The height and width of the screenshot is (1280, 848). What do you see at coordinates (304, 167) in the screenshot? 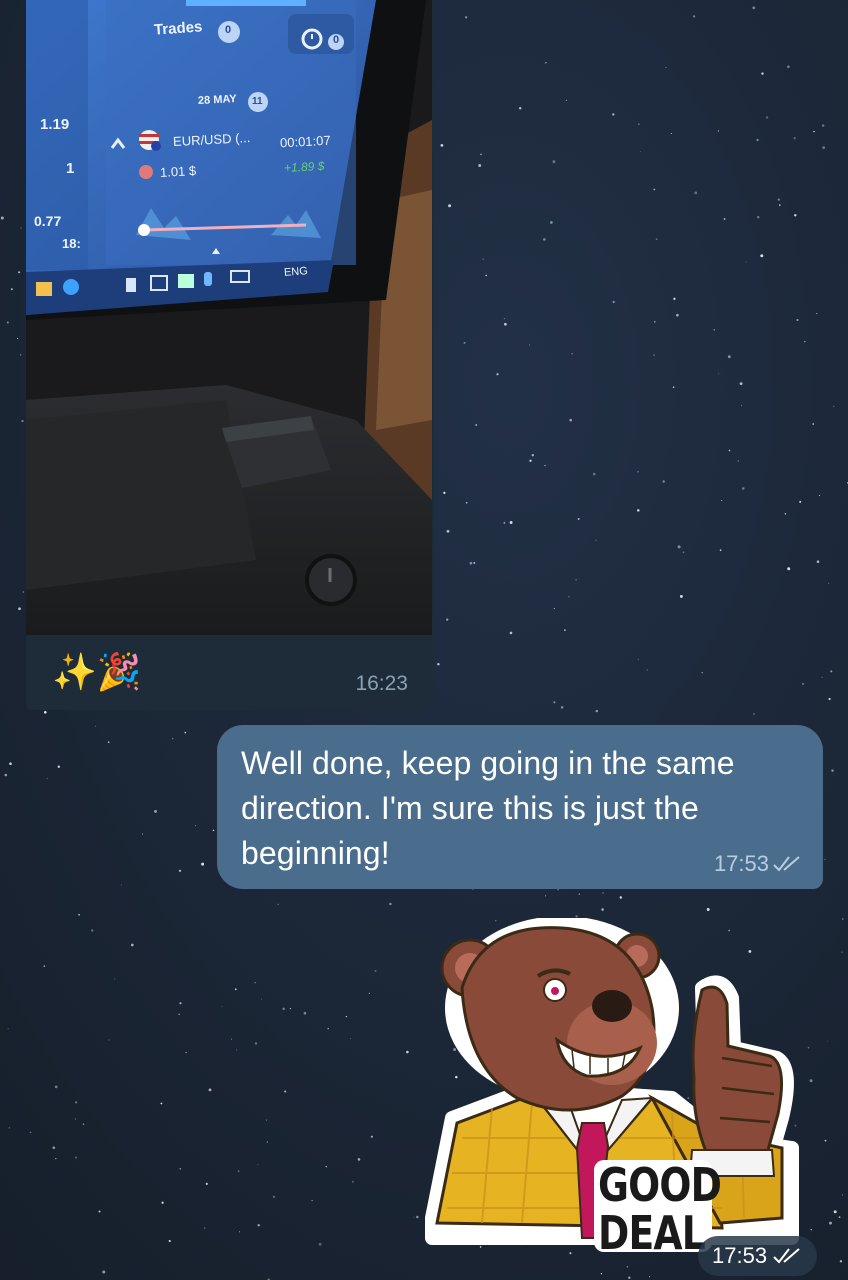
I see `trade-profit: +1.89 $` at bounding box center [304, 167].